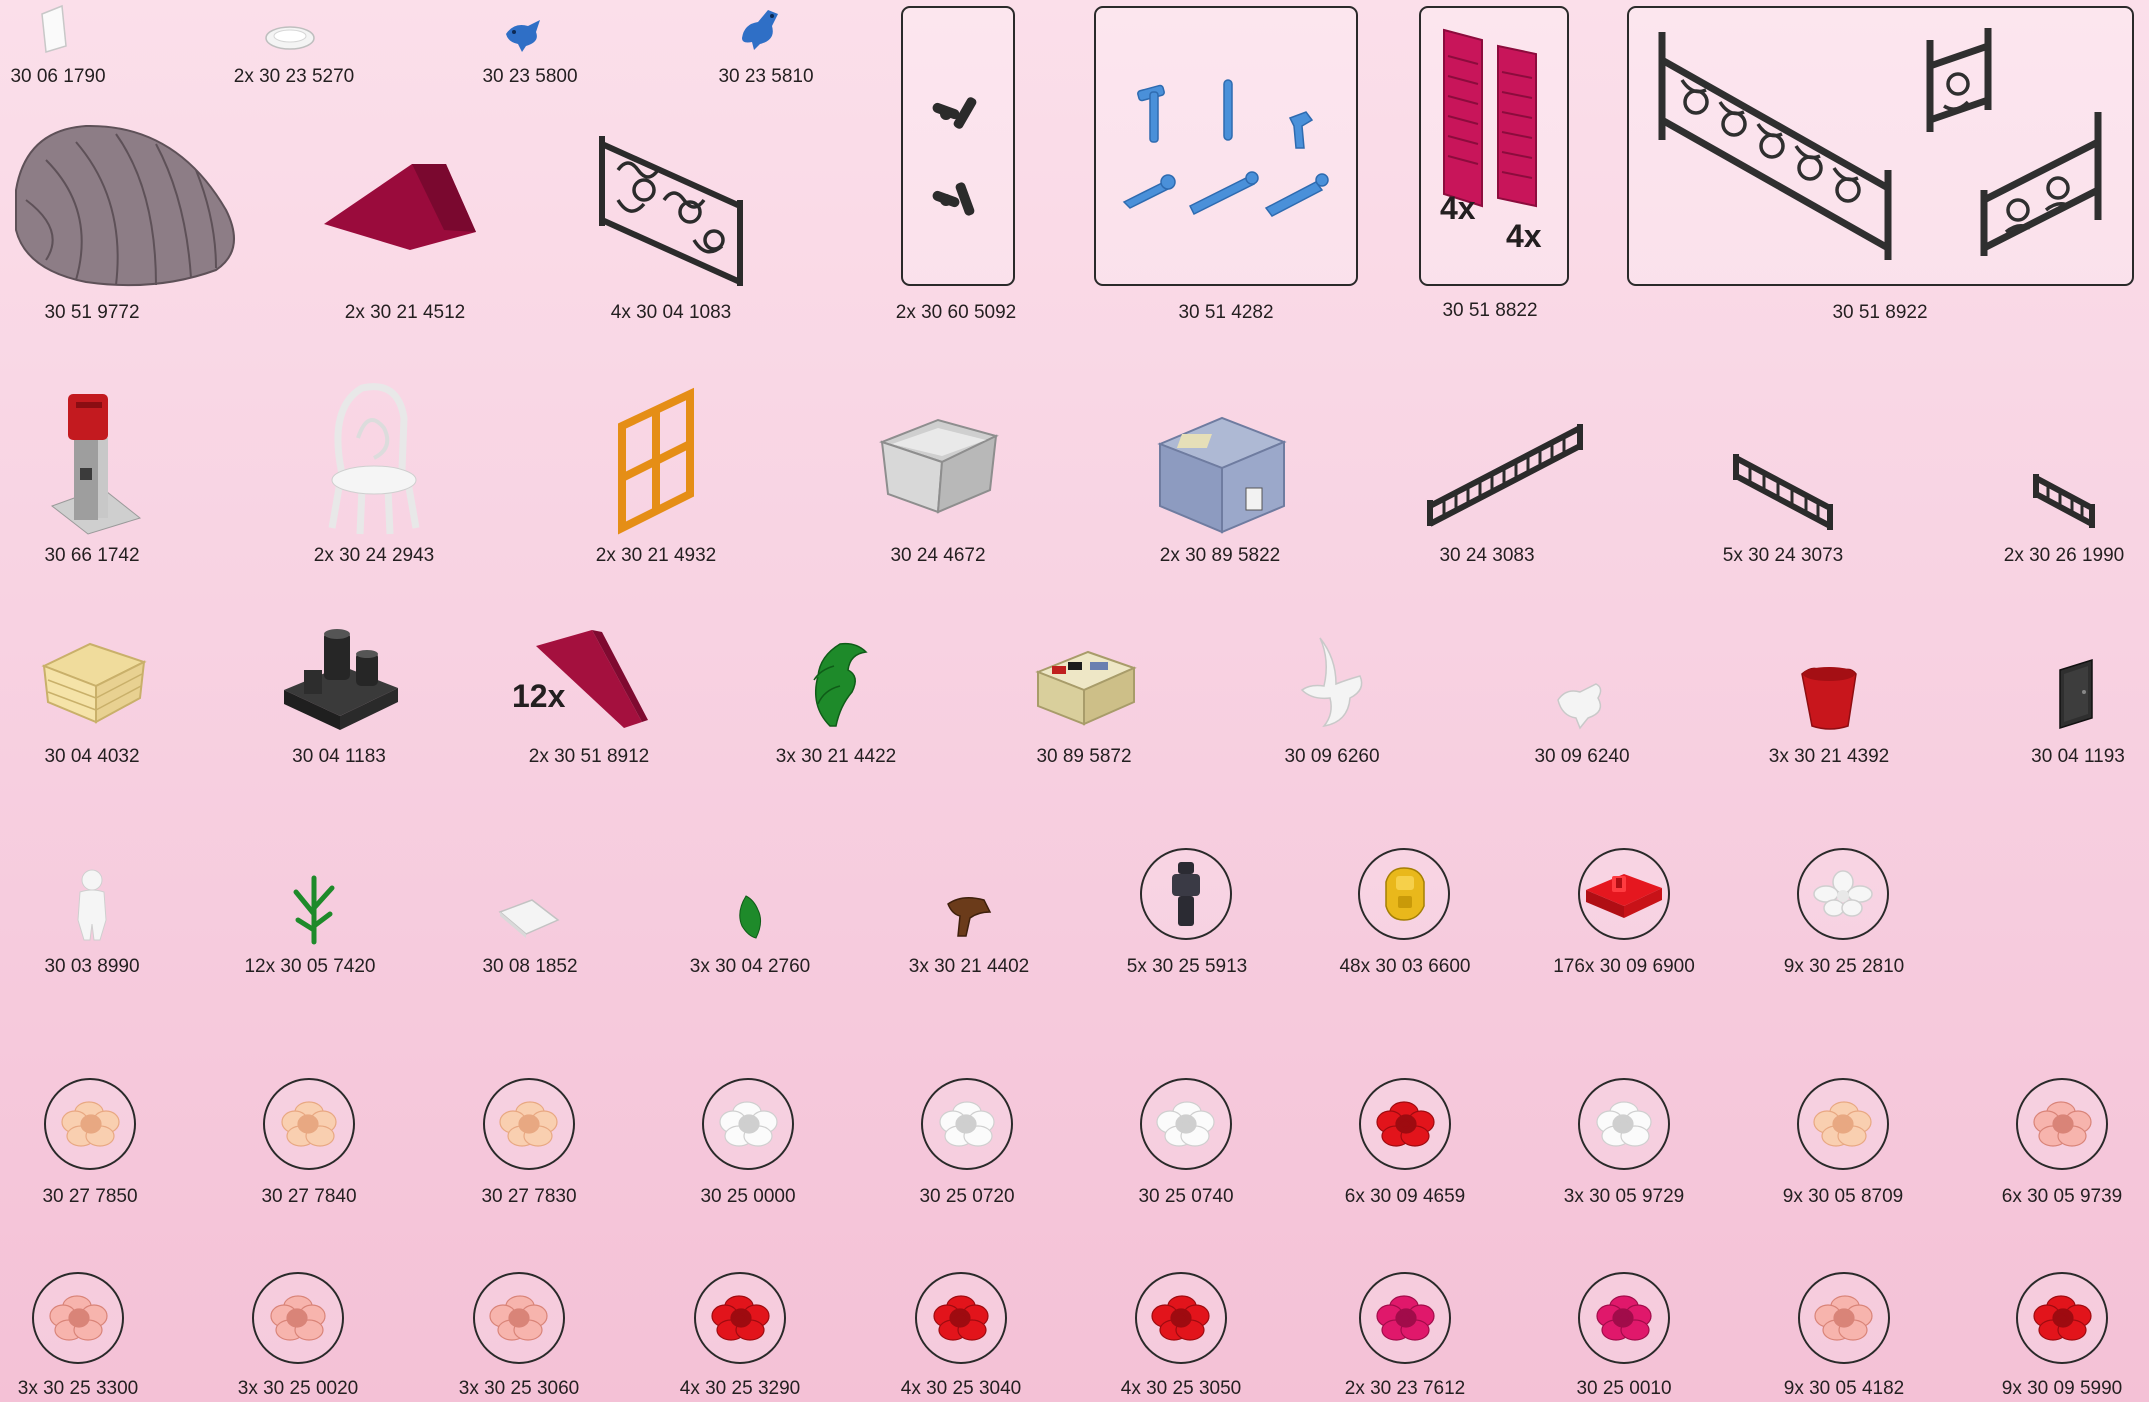  Describe the element at coordinates (840, 684) in the screenshot. I see `green-leaves-icon` at that location.